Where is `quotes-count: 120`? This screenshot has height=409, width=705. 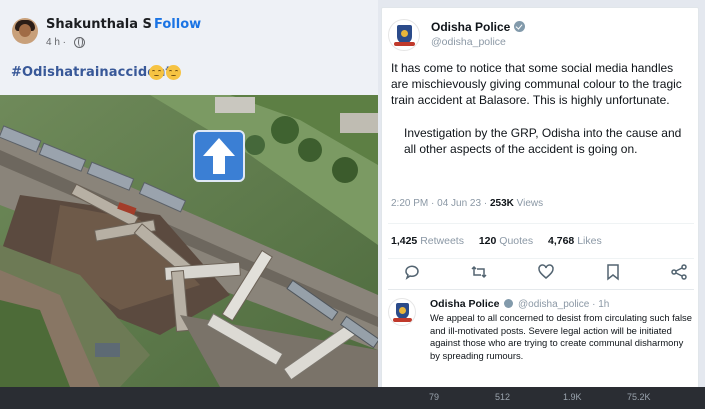
quotes-count: 120 is located at coordinates (488, 241).